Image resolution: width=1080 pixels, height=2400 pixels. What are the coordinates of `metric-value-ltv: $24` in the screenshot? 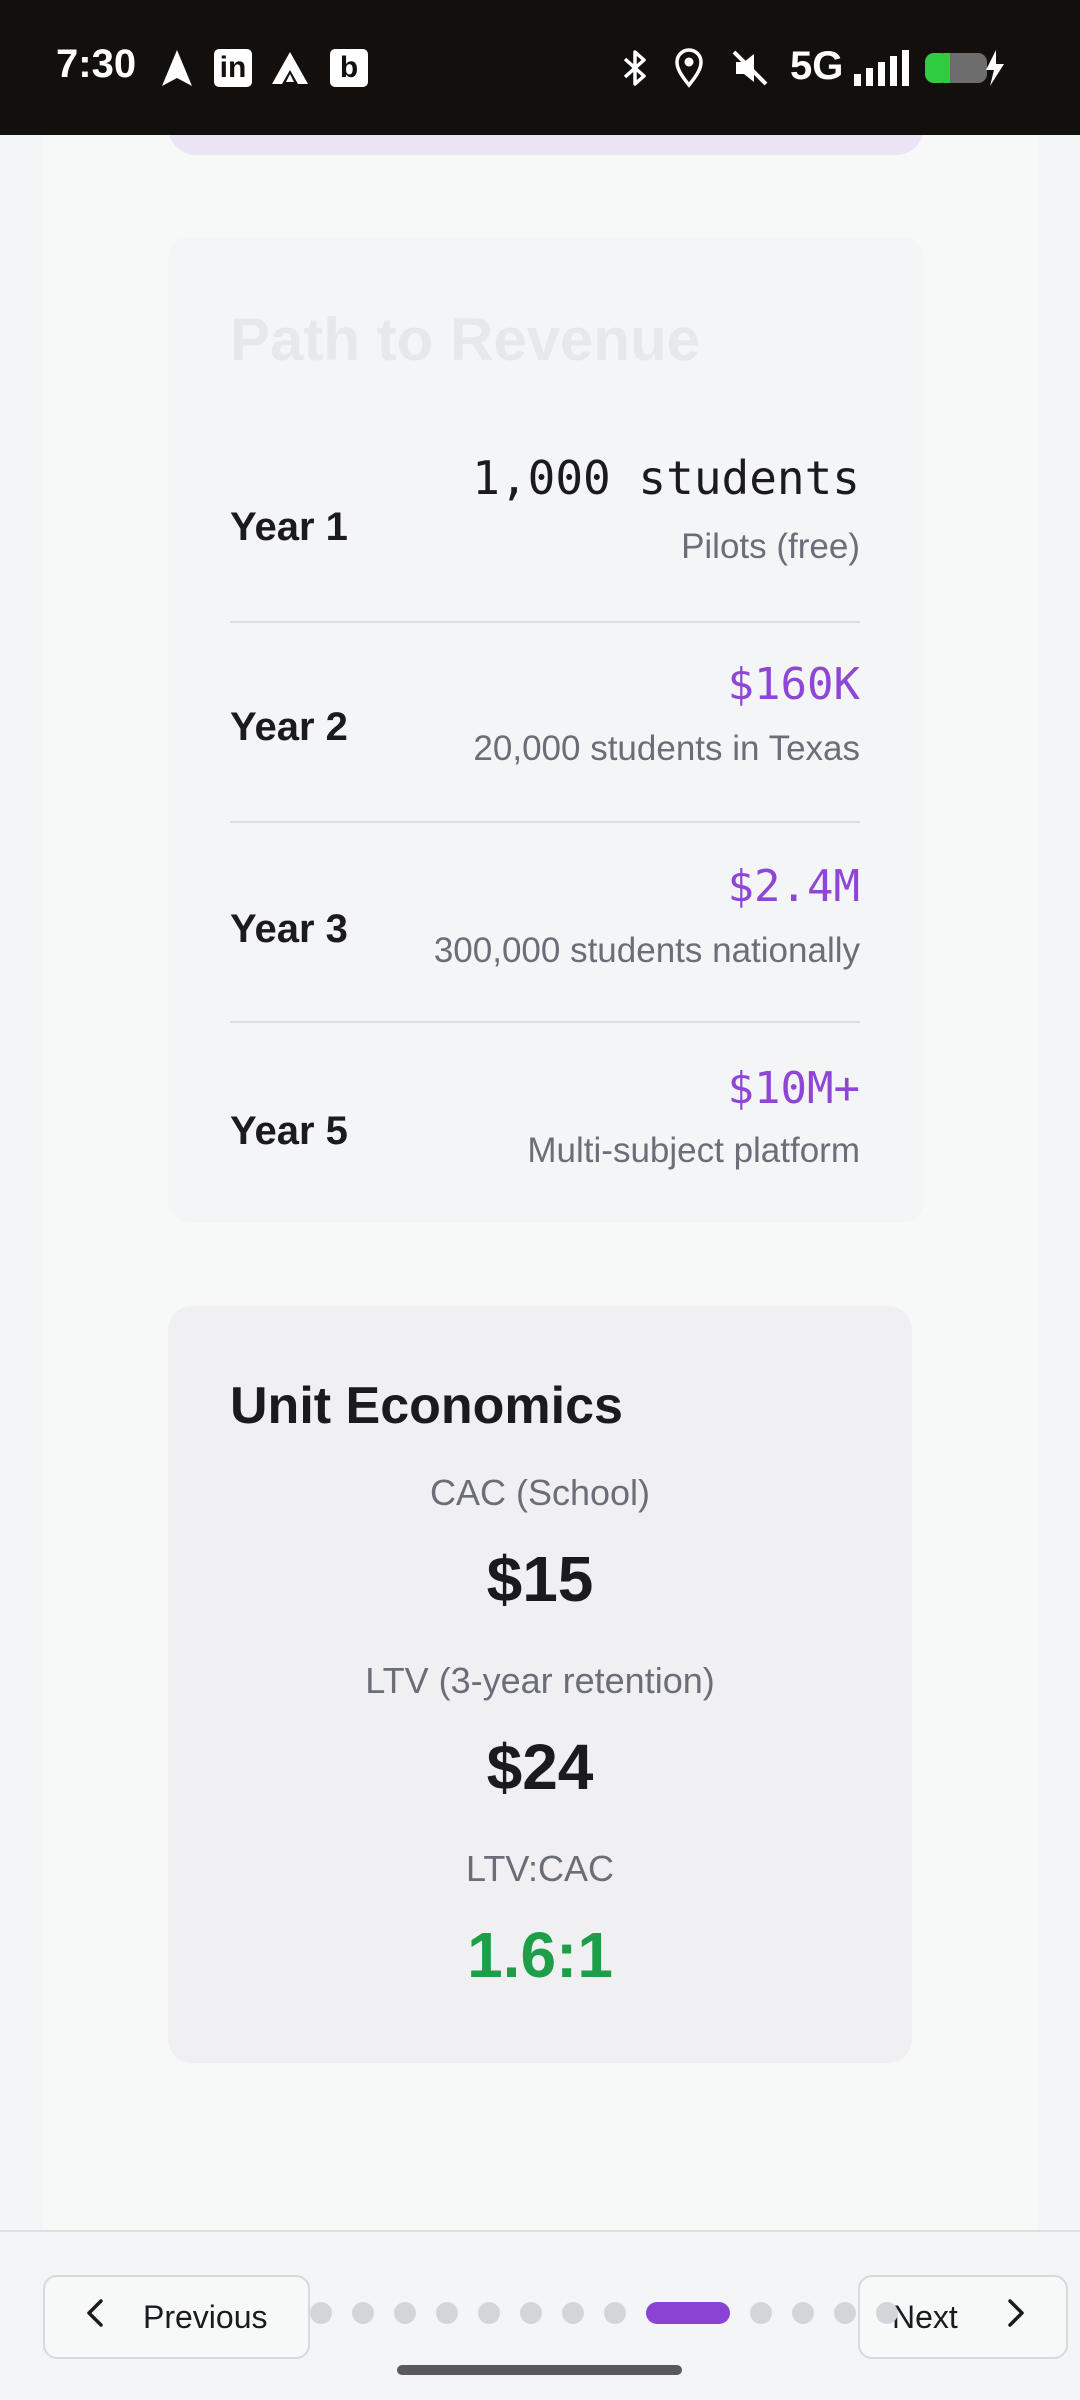 It's located at (540, 1767).